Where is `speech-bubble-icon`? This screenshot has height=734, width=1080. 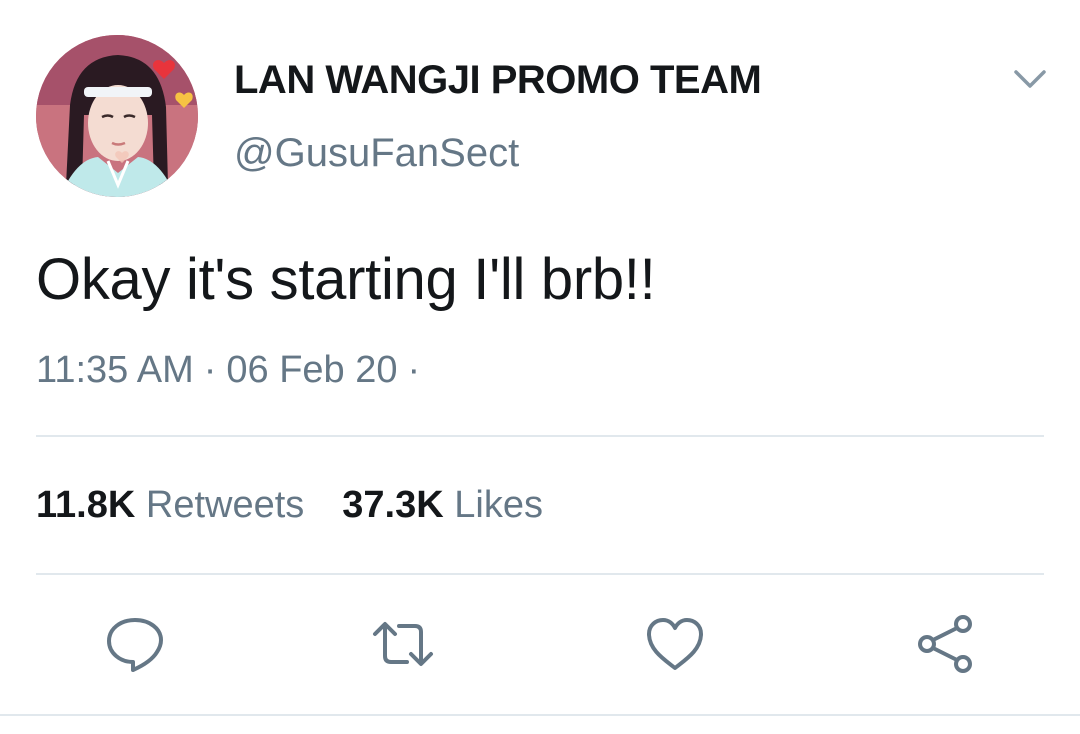 speech-bubble-icon is located at coordinates (135, 645).